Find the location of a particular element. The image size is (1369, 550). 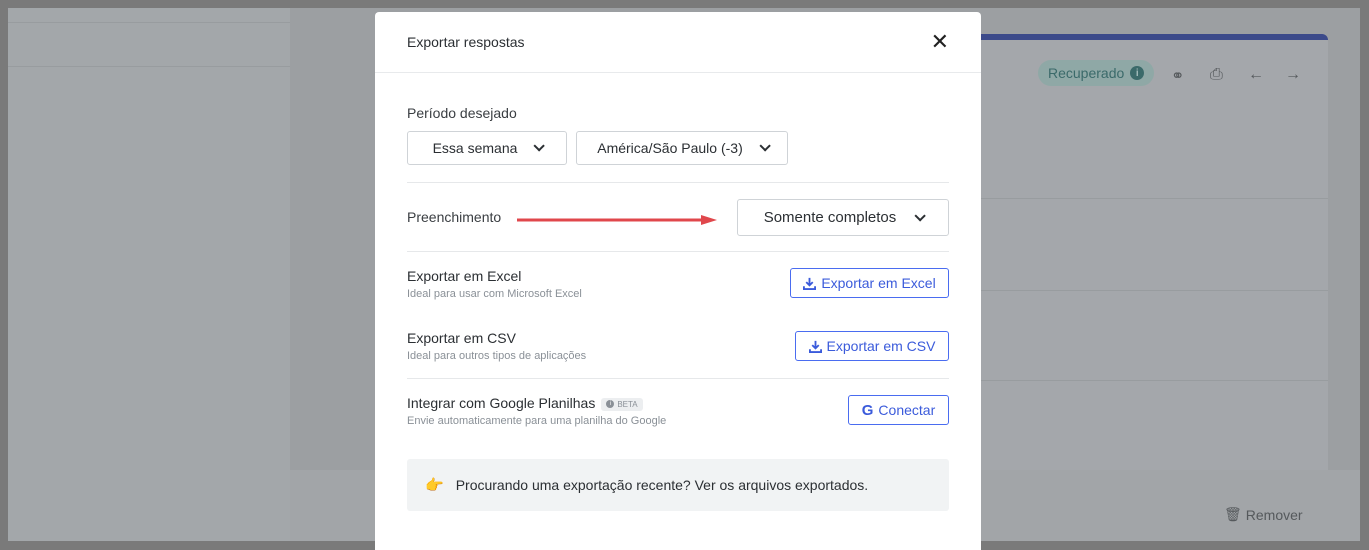

close-icon: ✕ is located at coordinates (940, 42).